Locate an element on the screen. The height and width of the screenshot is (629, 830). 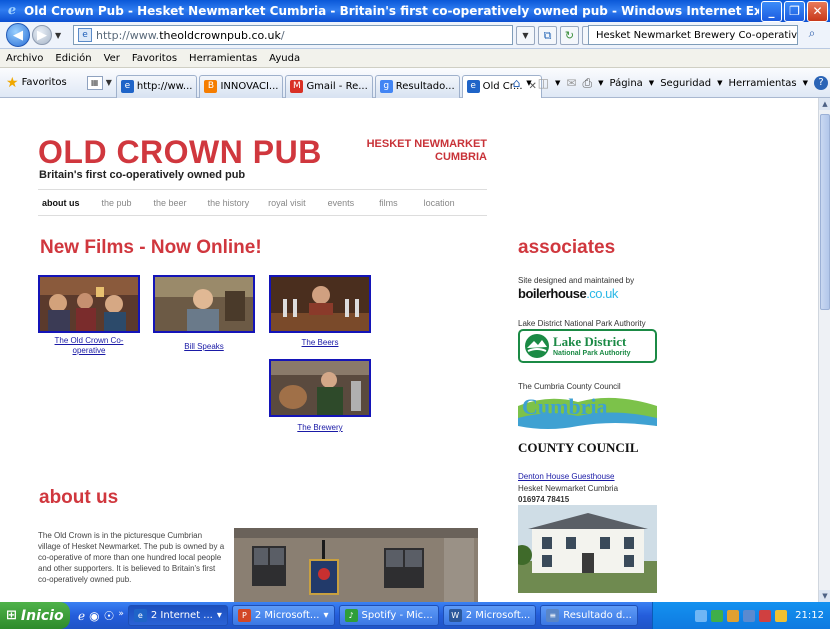
film-caption-bill-speaks: Bill Speaks is located at coordinates (204, 347).